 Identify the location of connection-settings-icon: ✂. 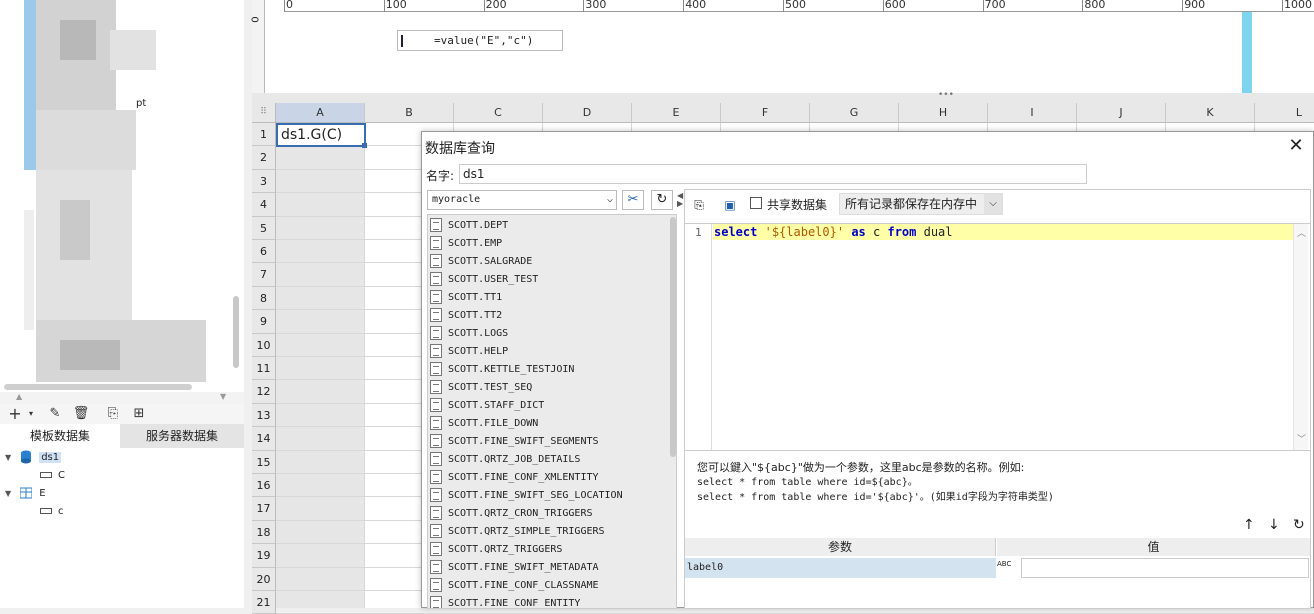
(633, 200).